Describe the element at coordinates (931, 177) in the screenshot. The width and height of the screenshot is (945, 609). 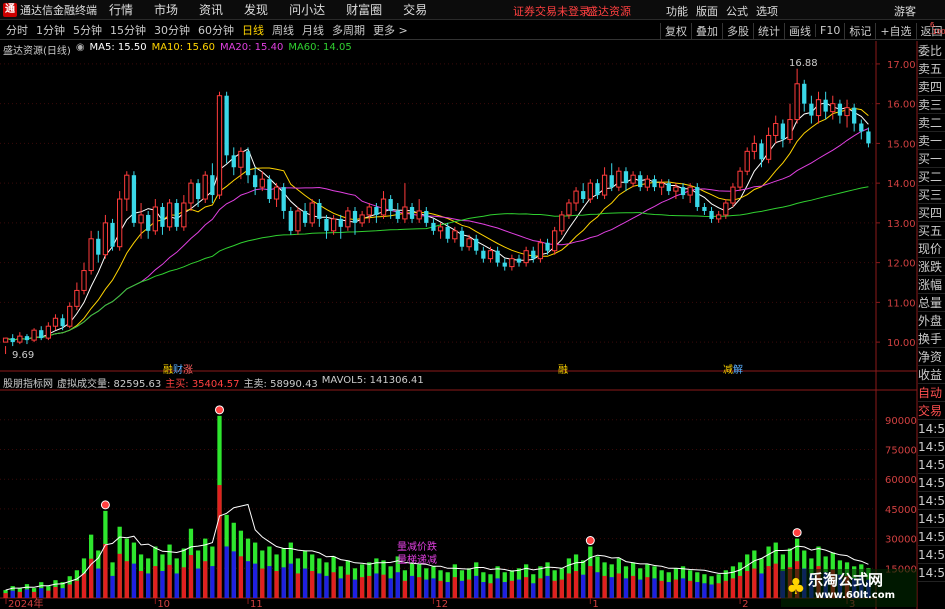
I see `sidebar-item: 买二` at that location.